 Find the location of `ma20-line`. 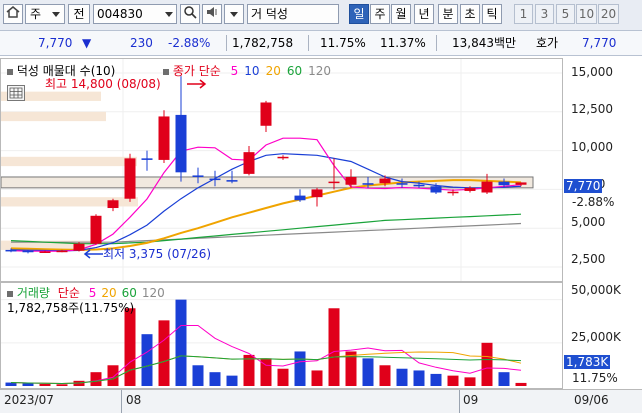

ma20-line is located at coordinates (266, 215).